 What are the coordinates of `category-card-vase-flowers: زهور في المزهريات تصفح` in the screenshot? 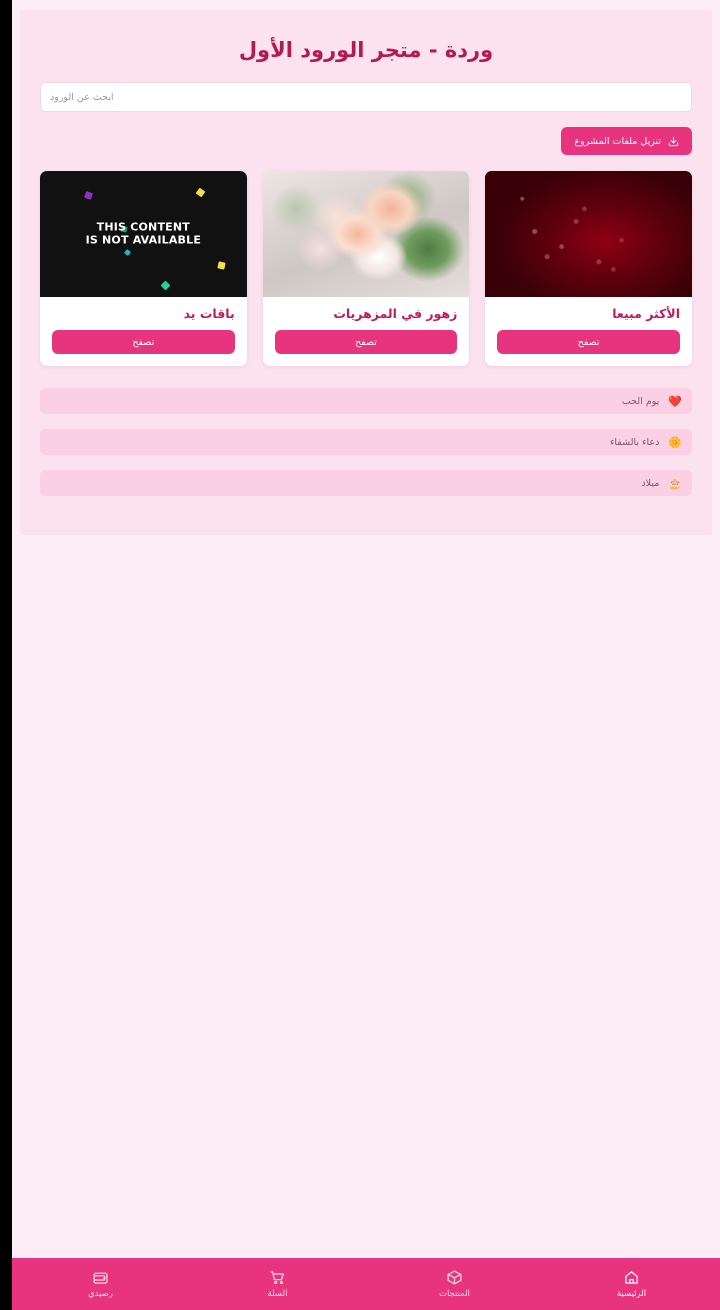 It's located at (366, 268).